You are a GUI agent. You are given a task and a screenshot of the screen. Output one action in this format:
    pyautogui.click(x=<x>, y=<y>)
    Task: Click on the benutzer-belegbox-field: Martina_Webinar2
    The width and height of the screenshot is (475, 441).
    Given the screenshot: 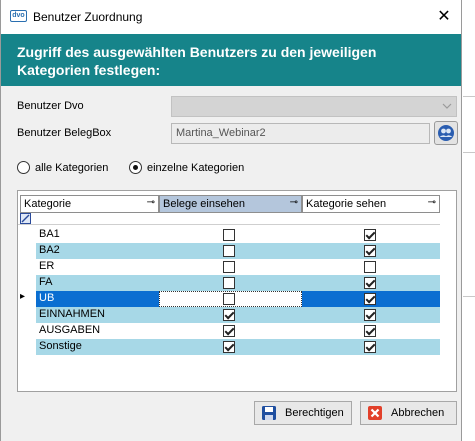 What is the action you would take?
    pyautogui.click(x=300, y=133)
    